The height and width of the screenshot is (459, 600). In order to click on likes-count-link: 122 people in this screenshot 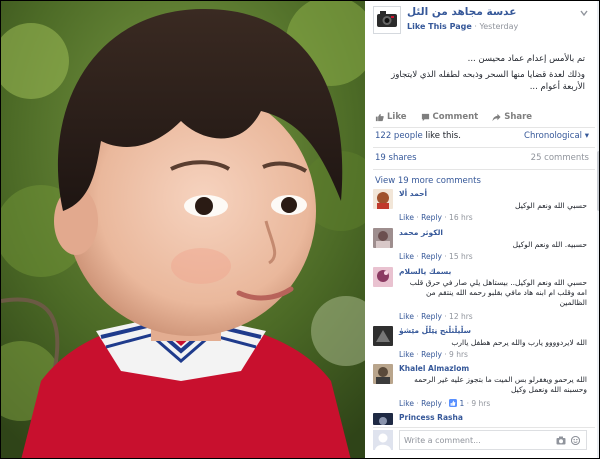, I will do `click(399, 136)`.